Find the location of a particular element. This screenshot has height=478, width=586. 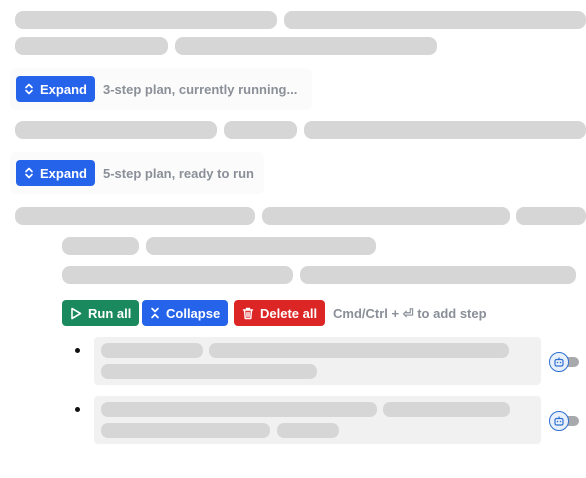

add-step-hint: Cmd/Ctrl + ⏎ to add step is located at coordinates (410, 313).